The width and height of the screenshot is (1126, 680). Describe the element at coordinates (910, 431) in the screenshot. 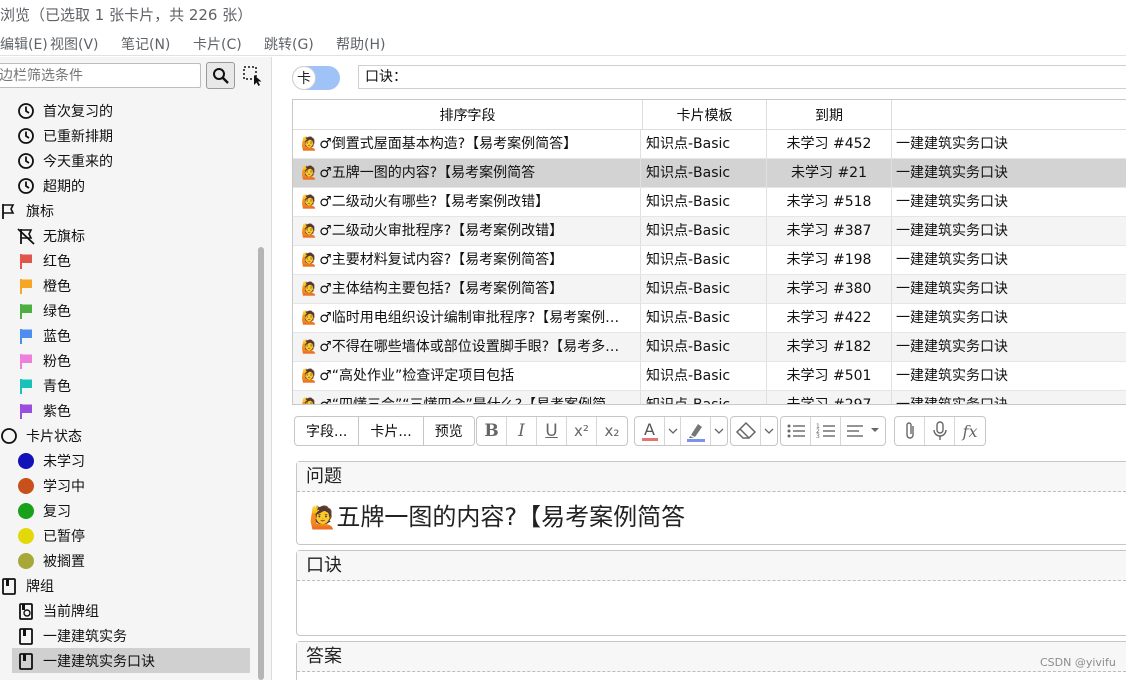

I see `attach-button` at that location.